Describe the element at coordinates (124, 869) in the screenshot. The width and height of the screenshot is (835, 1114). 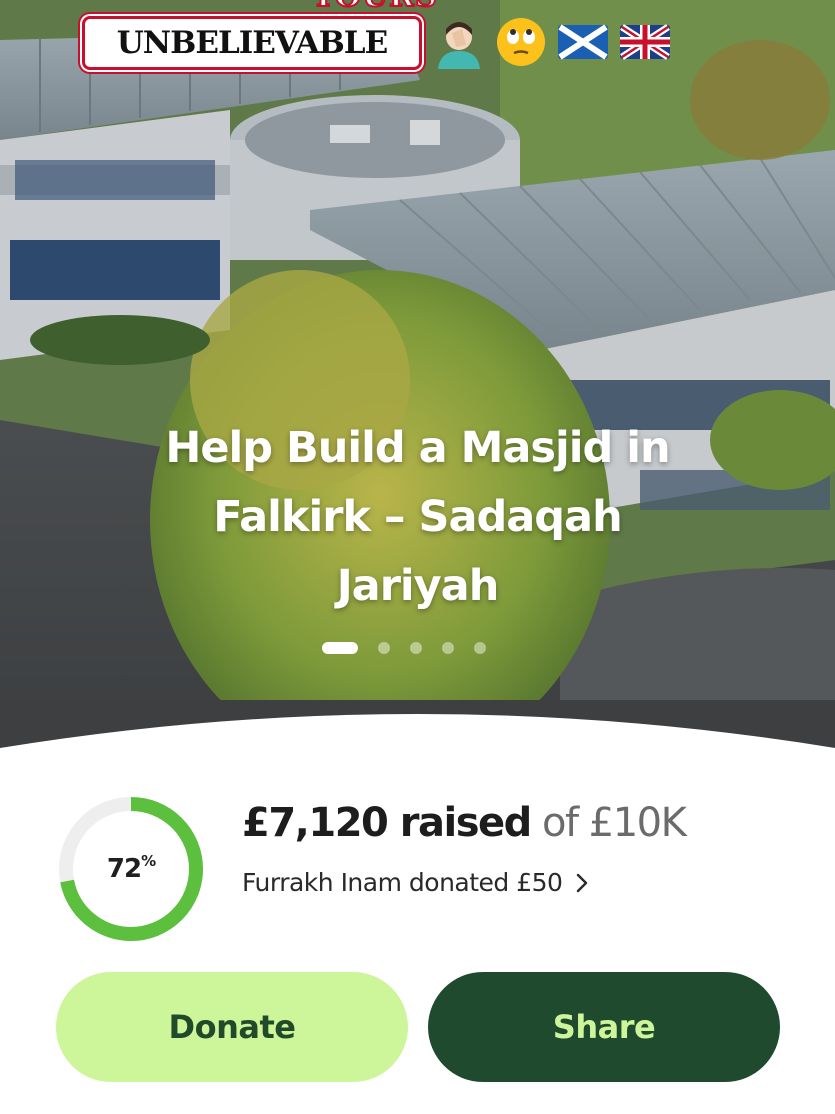
I see `progress-percent-value: 72` at that location.